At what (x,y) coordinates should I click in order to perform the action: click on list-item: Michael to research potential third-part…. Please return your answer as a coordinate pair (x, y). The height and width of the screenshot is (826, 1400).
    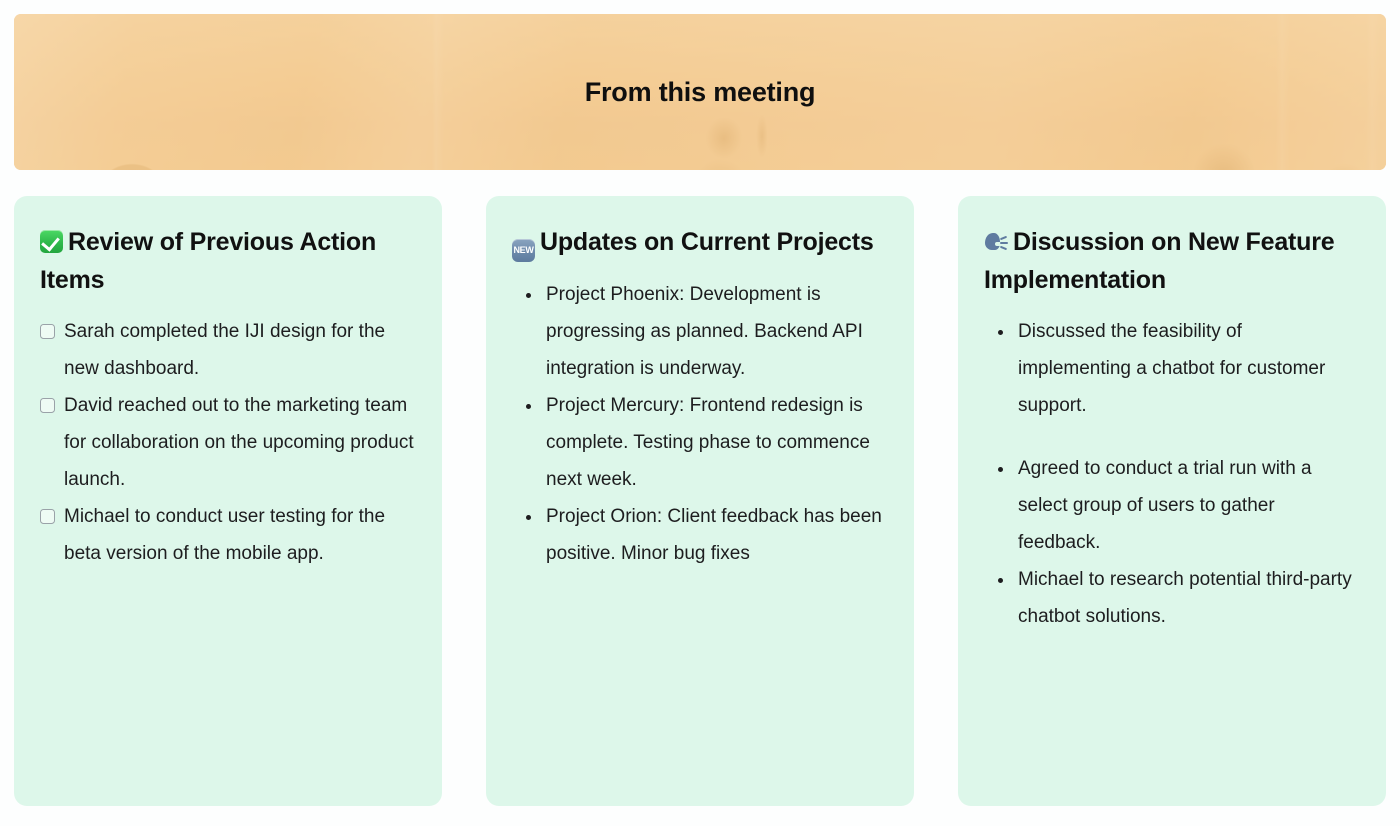
    Looking at the image, I should click on (1175, 598).